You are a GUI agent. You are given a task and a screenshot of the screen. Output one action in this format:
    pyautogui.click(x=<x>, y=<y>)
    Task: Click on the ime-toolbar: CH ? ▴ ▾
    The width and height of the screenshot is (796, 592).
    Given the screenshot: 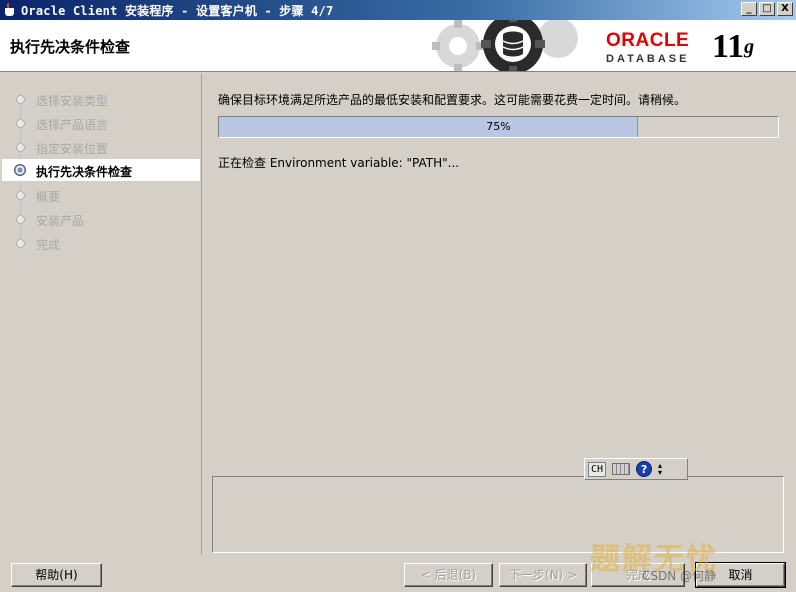 What is the action you would take?
    pyautogui.click(x=636, y=469)
    